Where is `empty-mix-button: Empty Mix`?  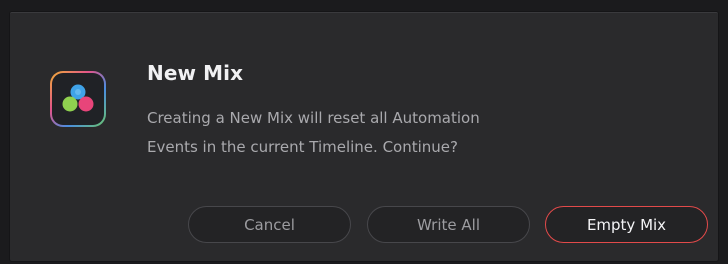 empty-mix-button: Empty Mix is located at coordinates (626, 224).